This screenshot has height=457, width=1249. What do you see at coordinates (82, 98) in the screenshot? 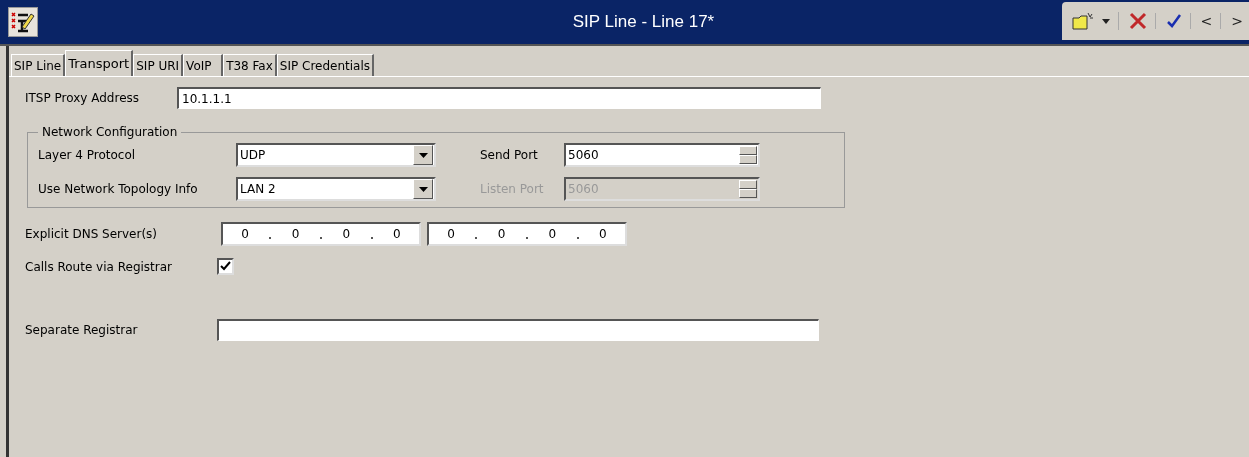
I see `field-label: ITSP Proxy Address` at bounding box center [82, 98].